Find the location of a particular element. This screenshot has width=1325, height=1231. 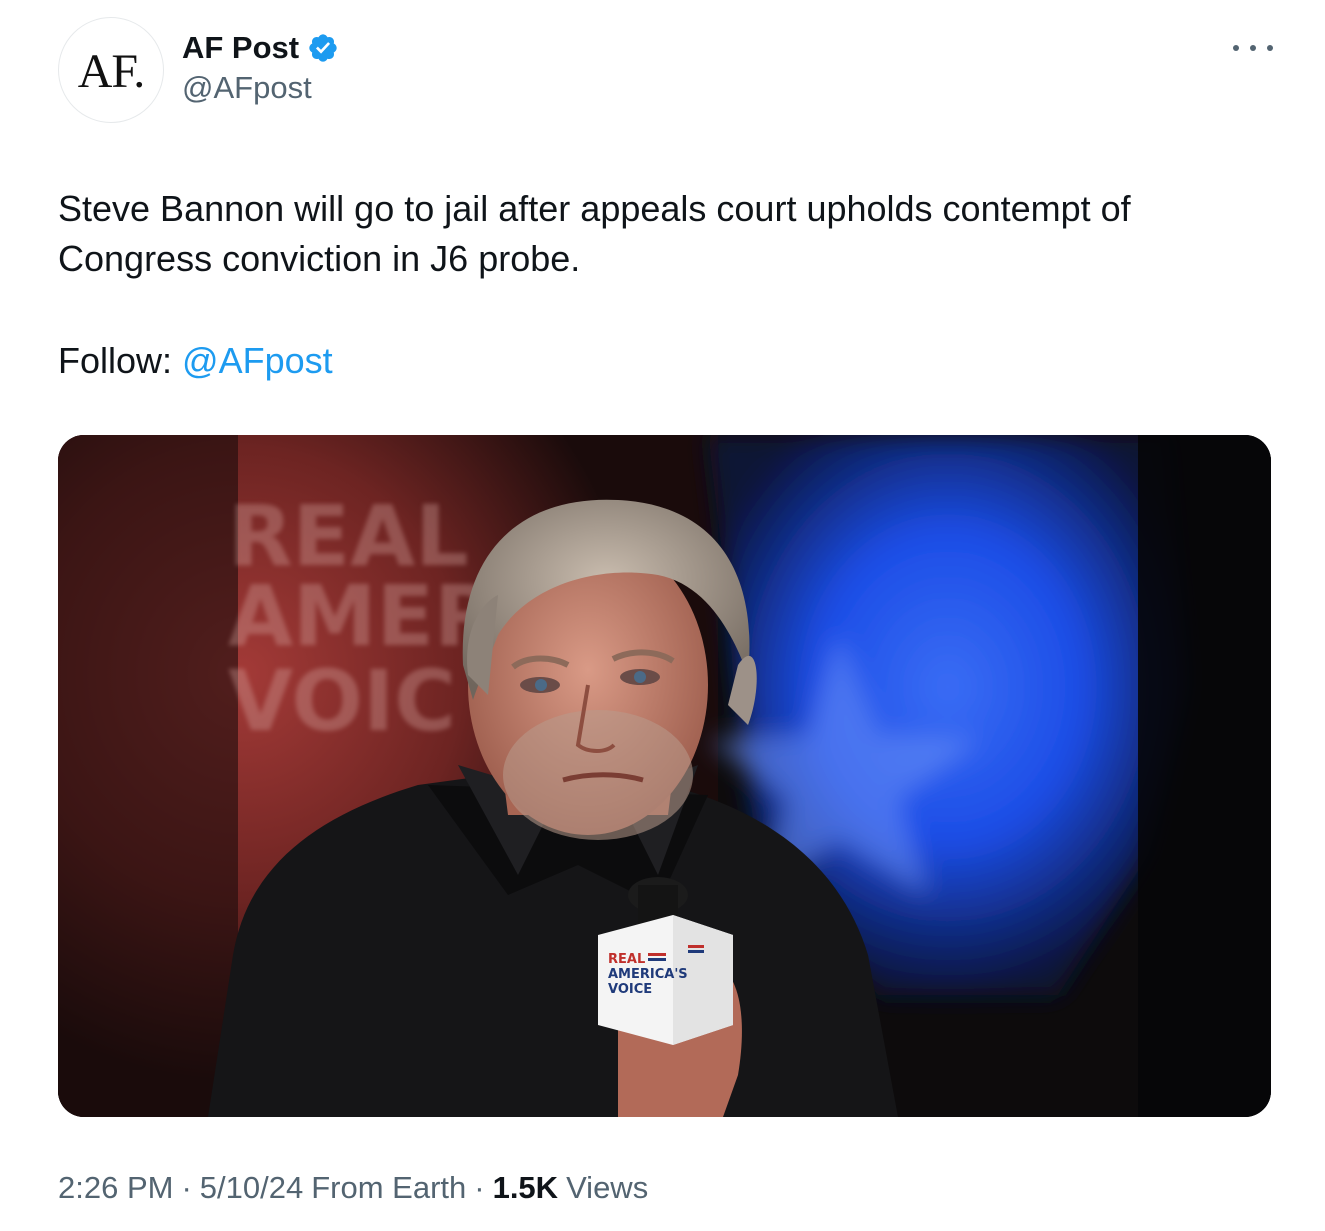

author-name-row: AF Post is located at coordinates (260, 48).